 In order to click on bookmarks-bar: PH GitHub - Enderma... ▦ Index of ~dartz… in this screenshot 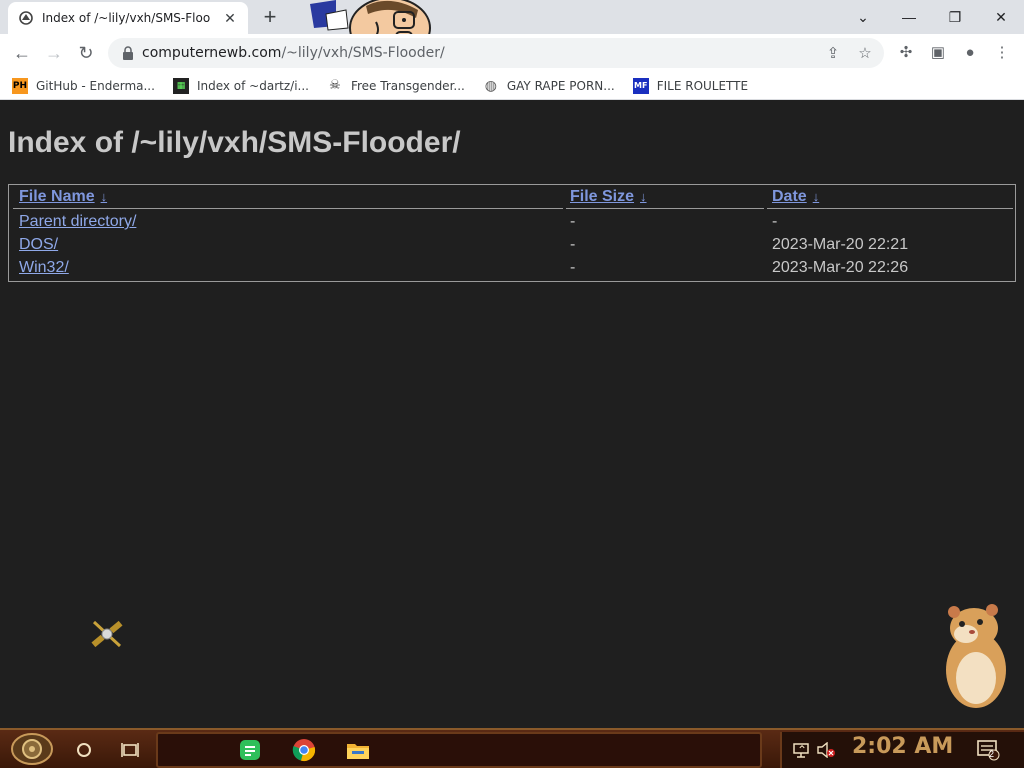, I will do `click(512, 86)`.